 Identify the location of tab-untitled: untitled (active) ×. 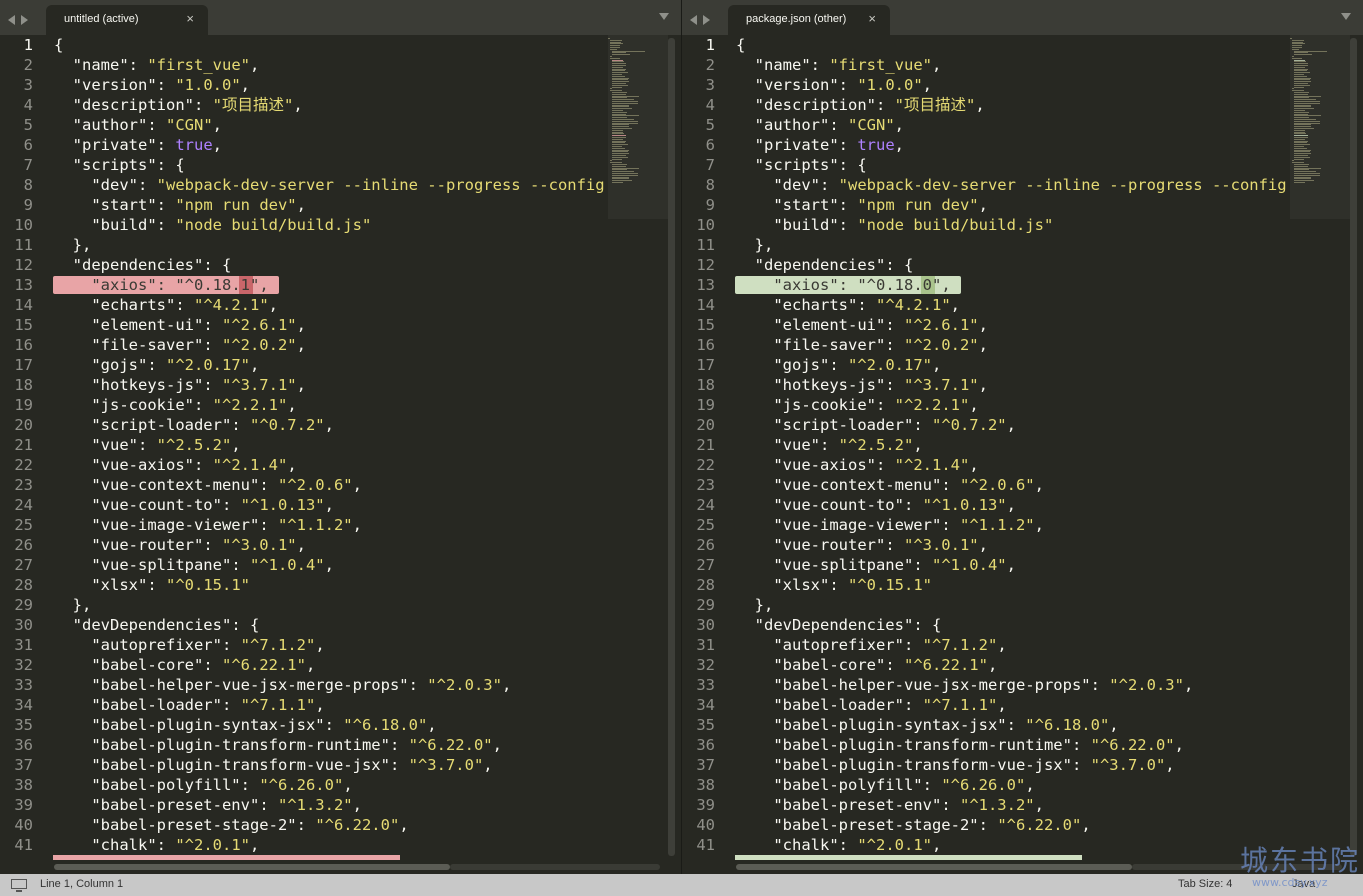
(127, 20).